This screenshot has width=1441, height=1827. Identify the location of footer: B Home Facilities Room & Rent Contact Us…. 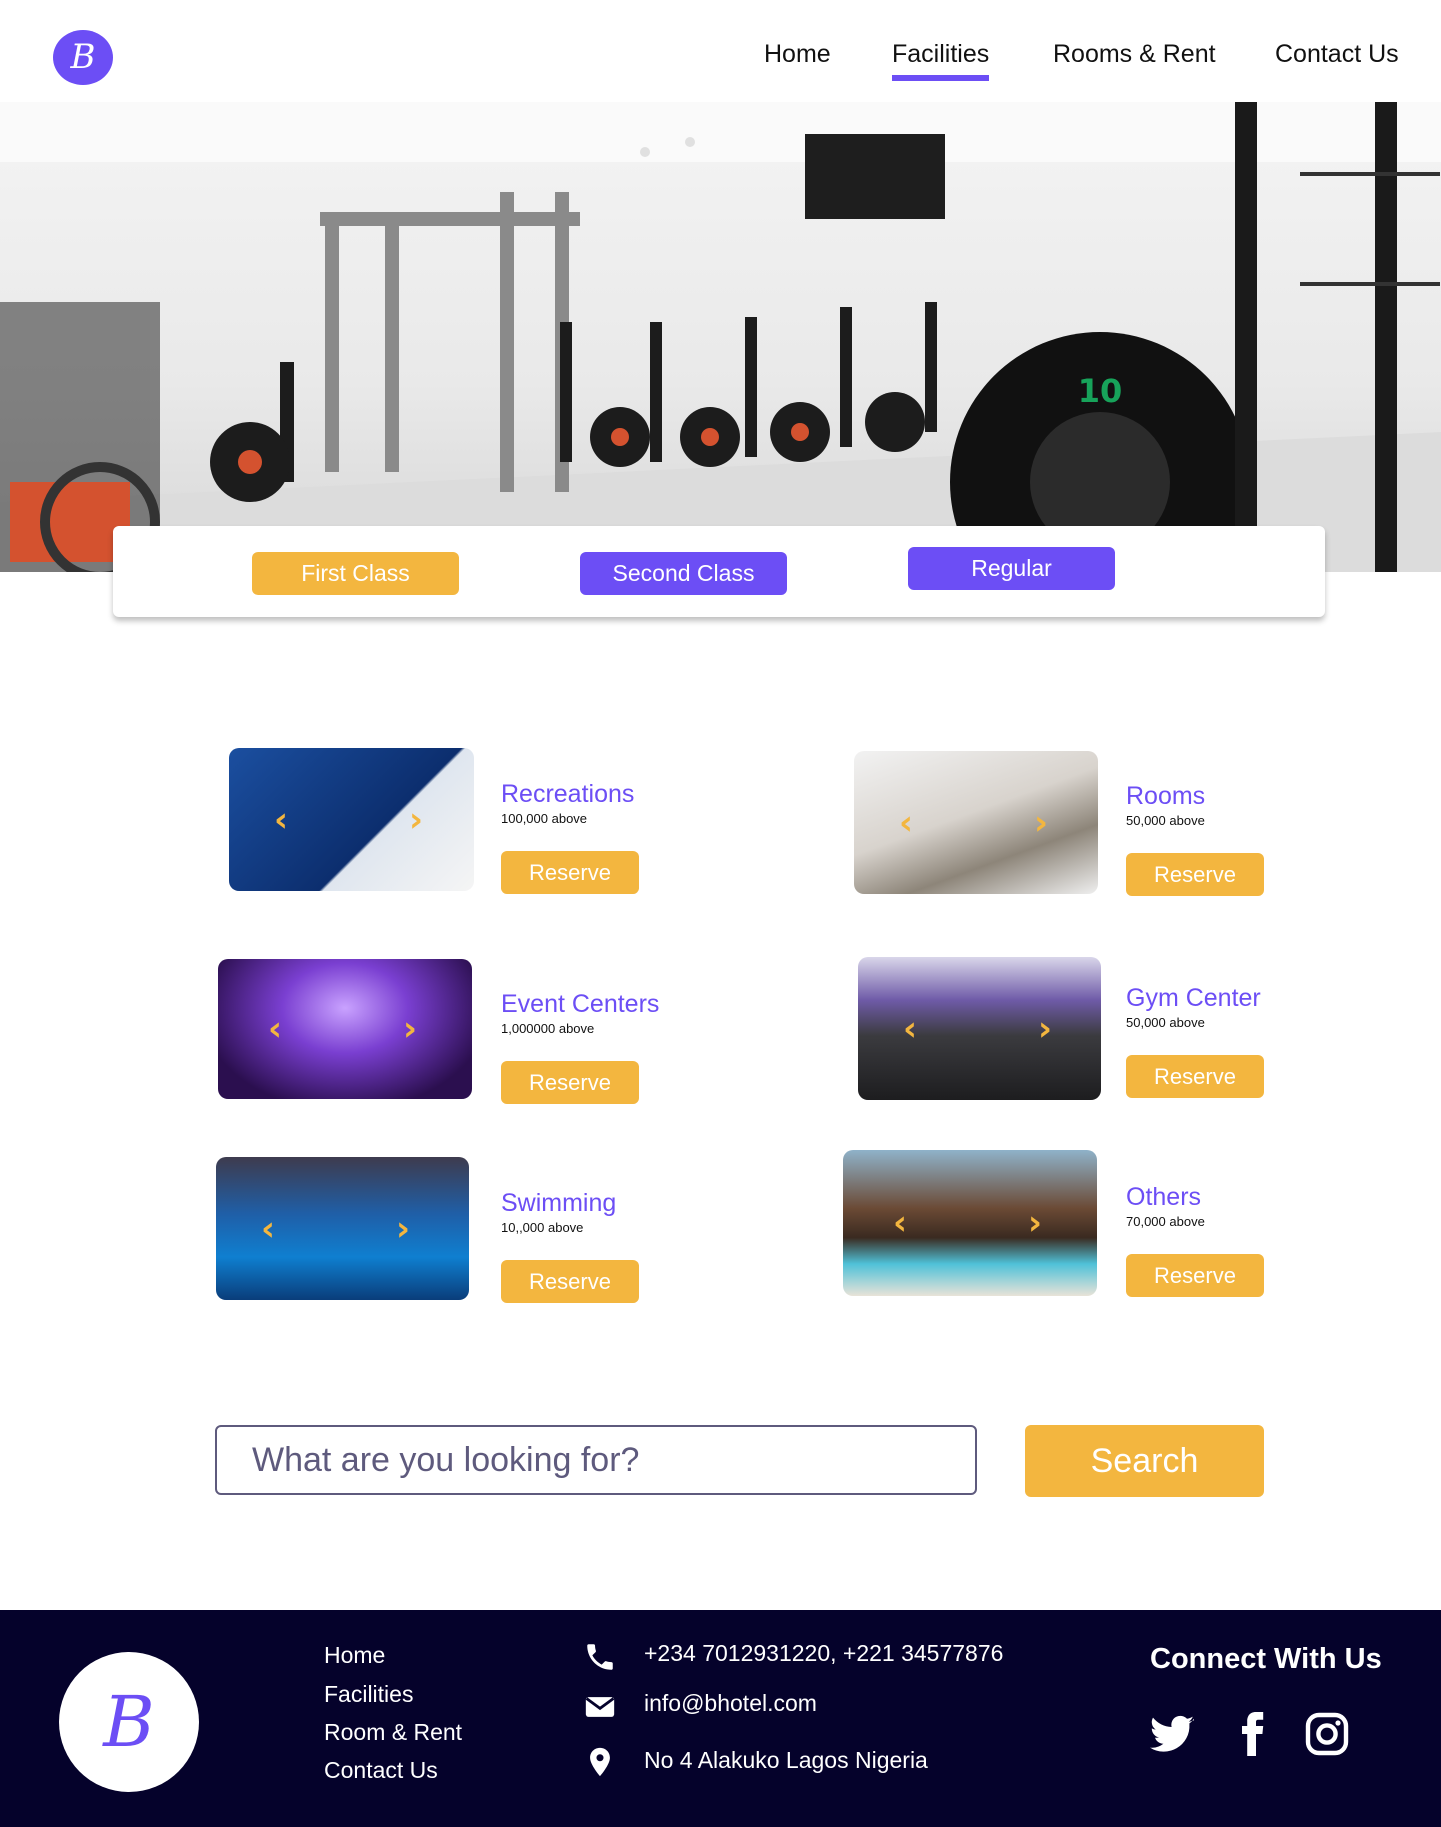
(720, 1718).